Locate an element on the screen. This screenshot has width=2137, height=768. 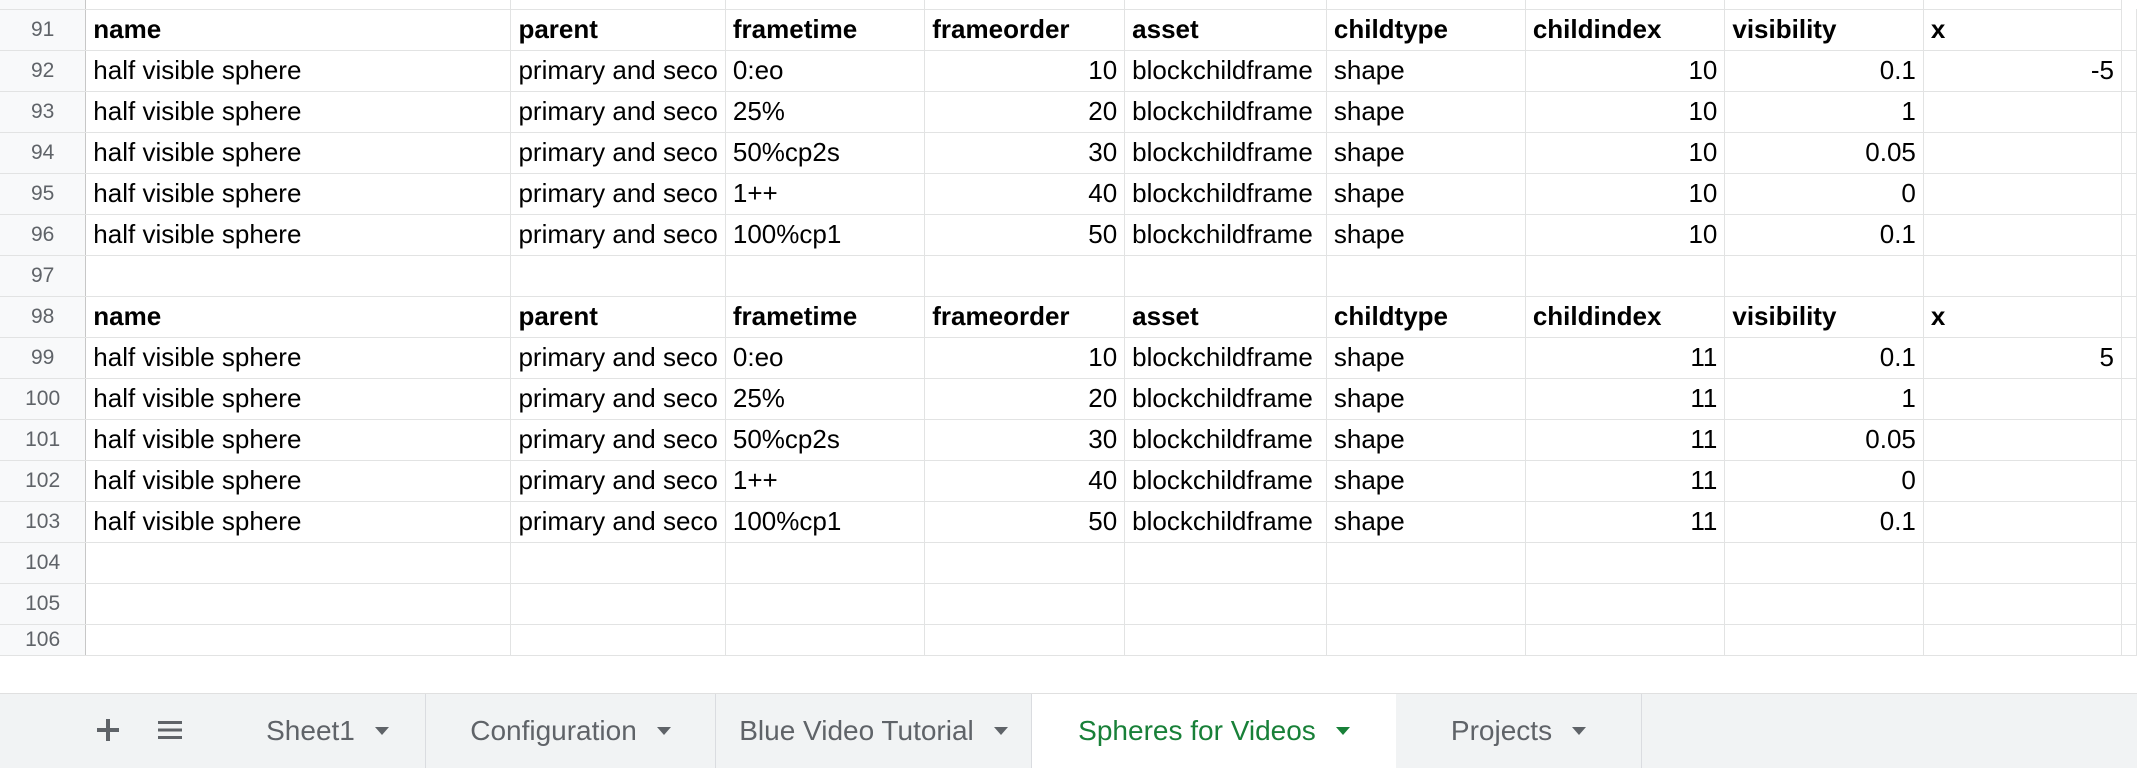
row-number: 106 is located at coordinates (43, 640).